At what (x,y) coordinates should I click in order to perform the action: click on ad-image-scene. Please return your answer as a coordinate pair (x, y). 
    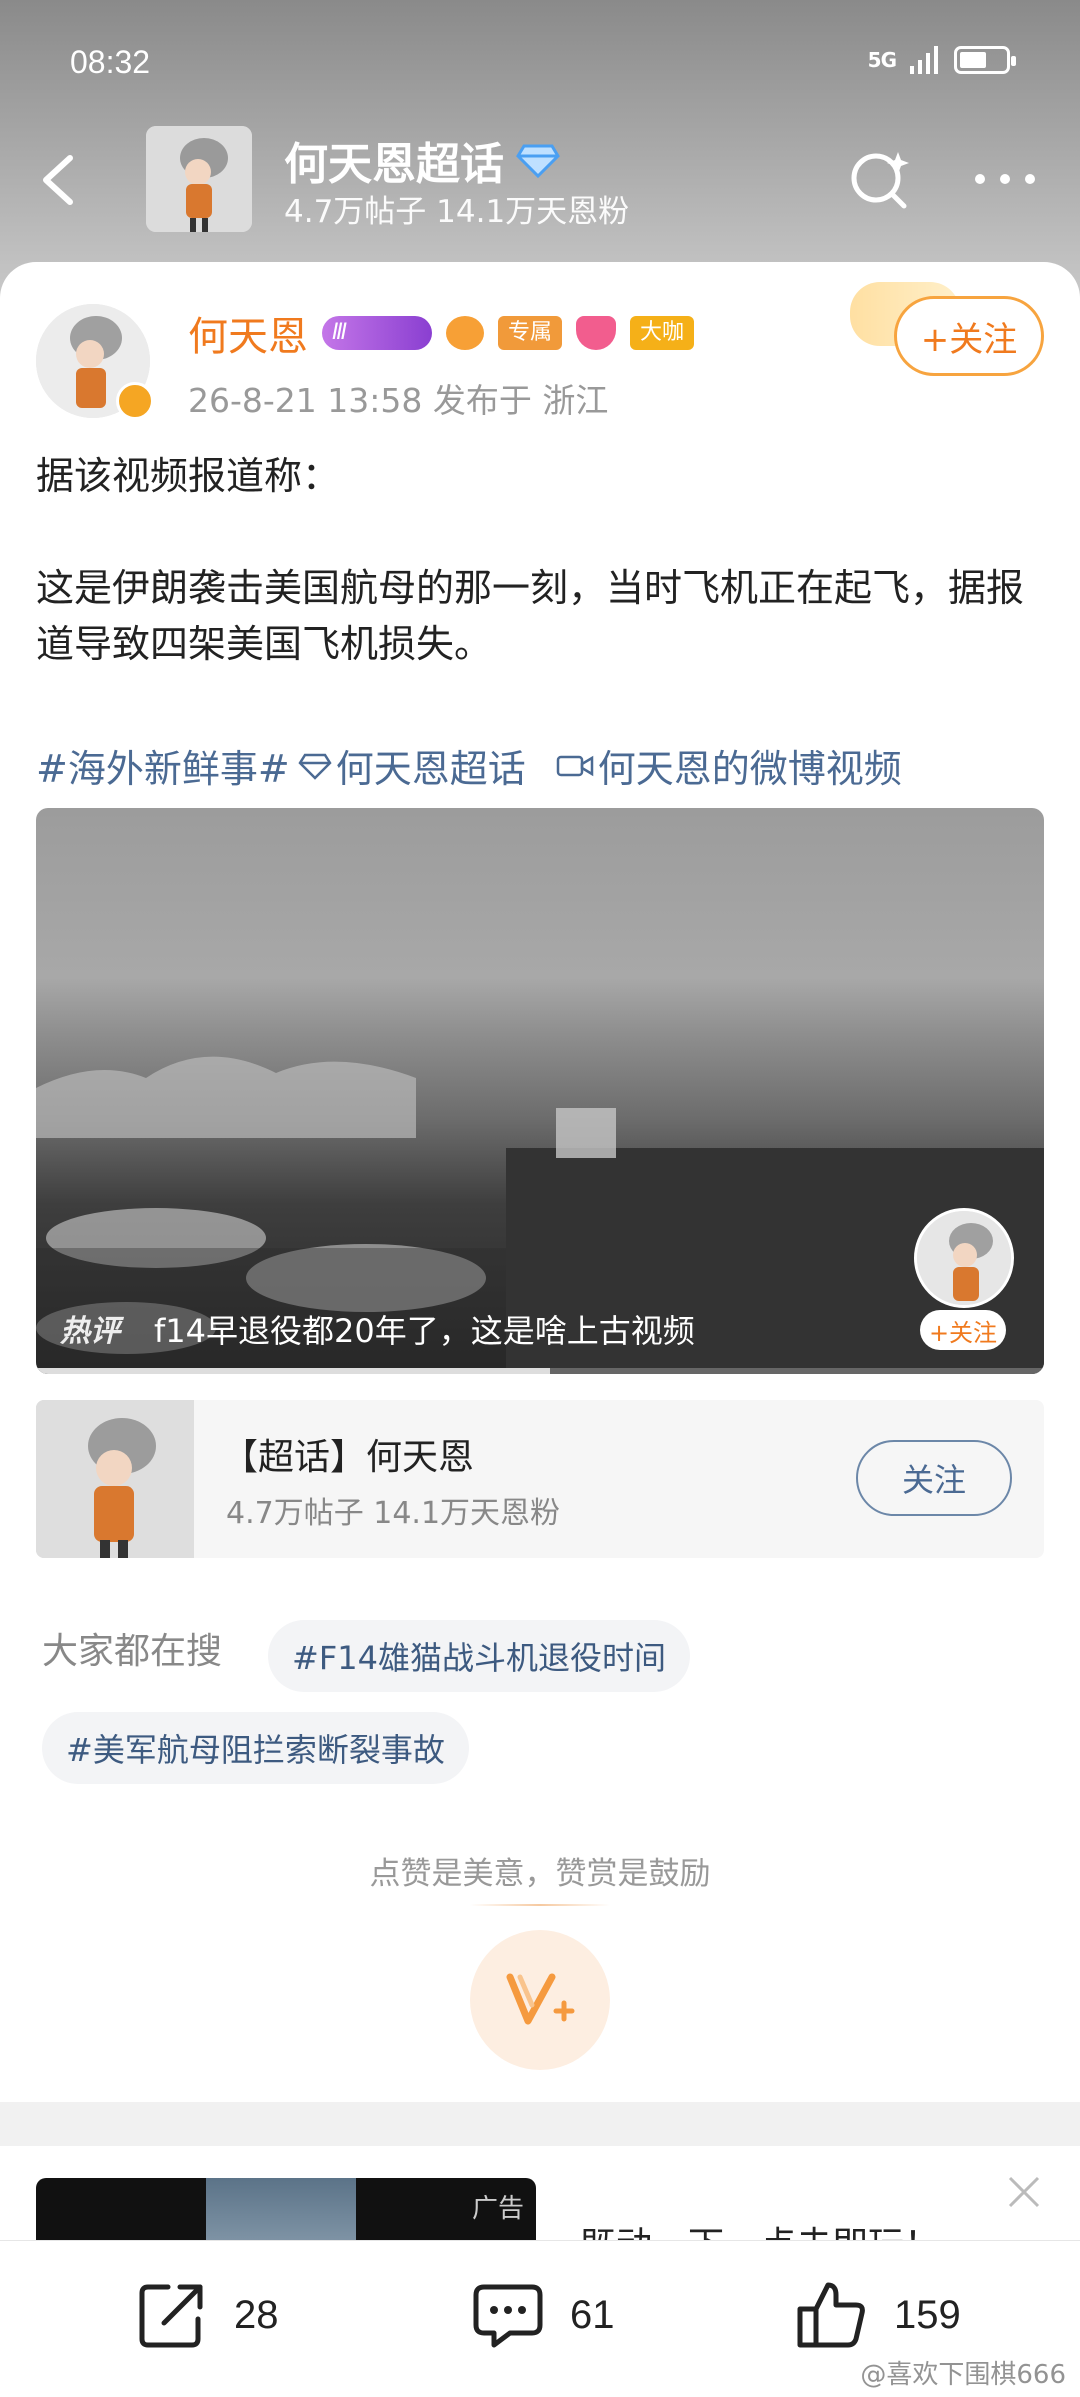
    Looking at the image, I should click on (281, 2212).